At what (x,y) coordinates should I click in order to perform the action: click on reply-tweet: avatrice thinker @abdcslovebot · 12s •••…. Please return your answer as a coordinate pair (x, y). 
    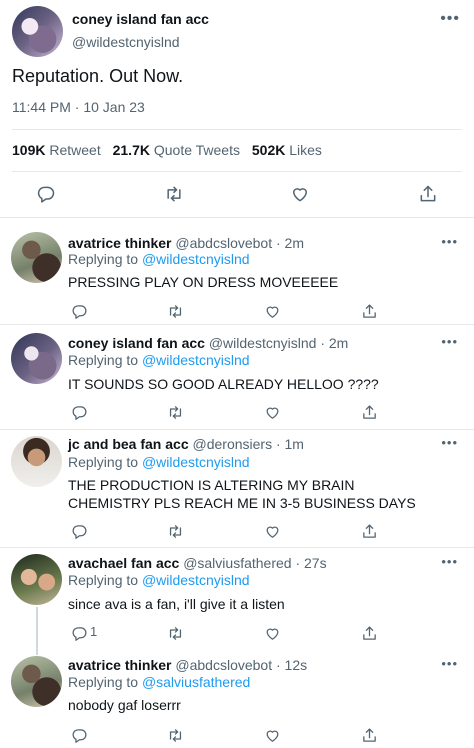
    Looking at the image, I should click on (237, 700).